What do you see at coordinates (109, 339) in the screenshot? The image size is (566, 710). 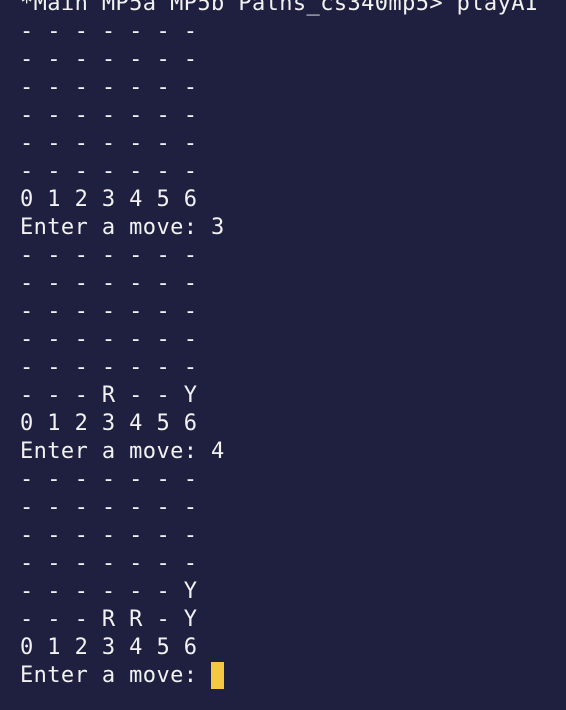 I see `board-2-row-4: - - - - - - -` at bounding box center [109, 339].